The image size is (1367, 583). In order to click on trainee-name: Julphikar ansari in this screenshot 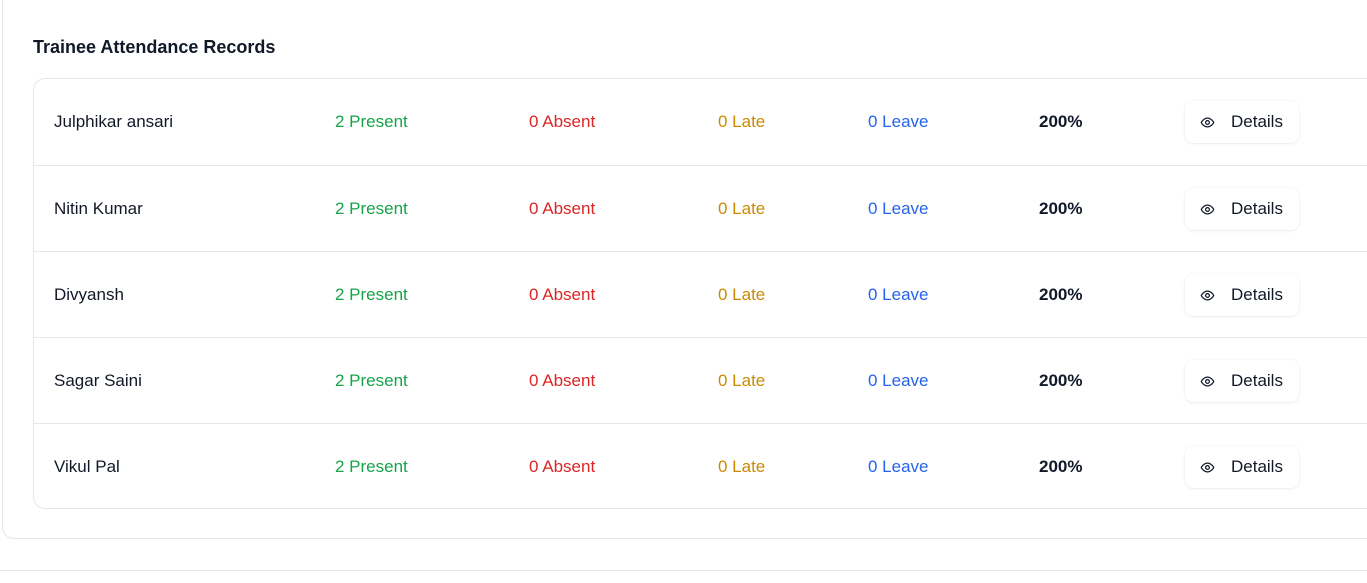, I will do `click(114, 121)`.